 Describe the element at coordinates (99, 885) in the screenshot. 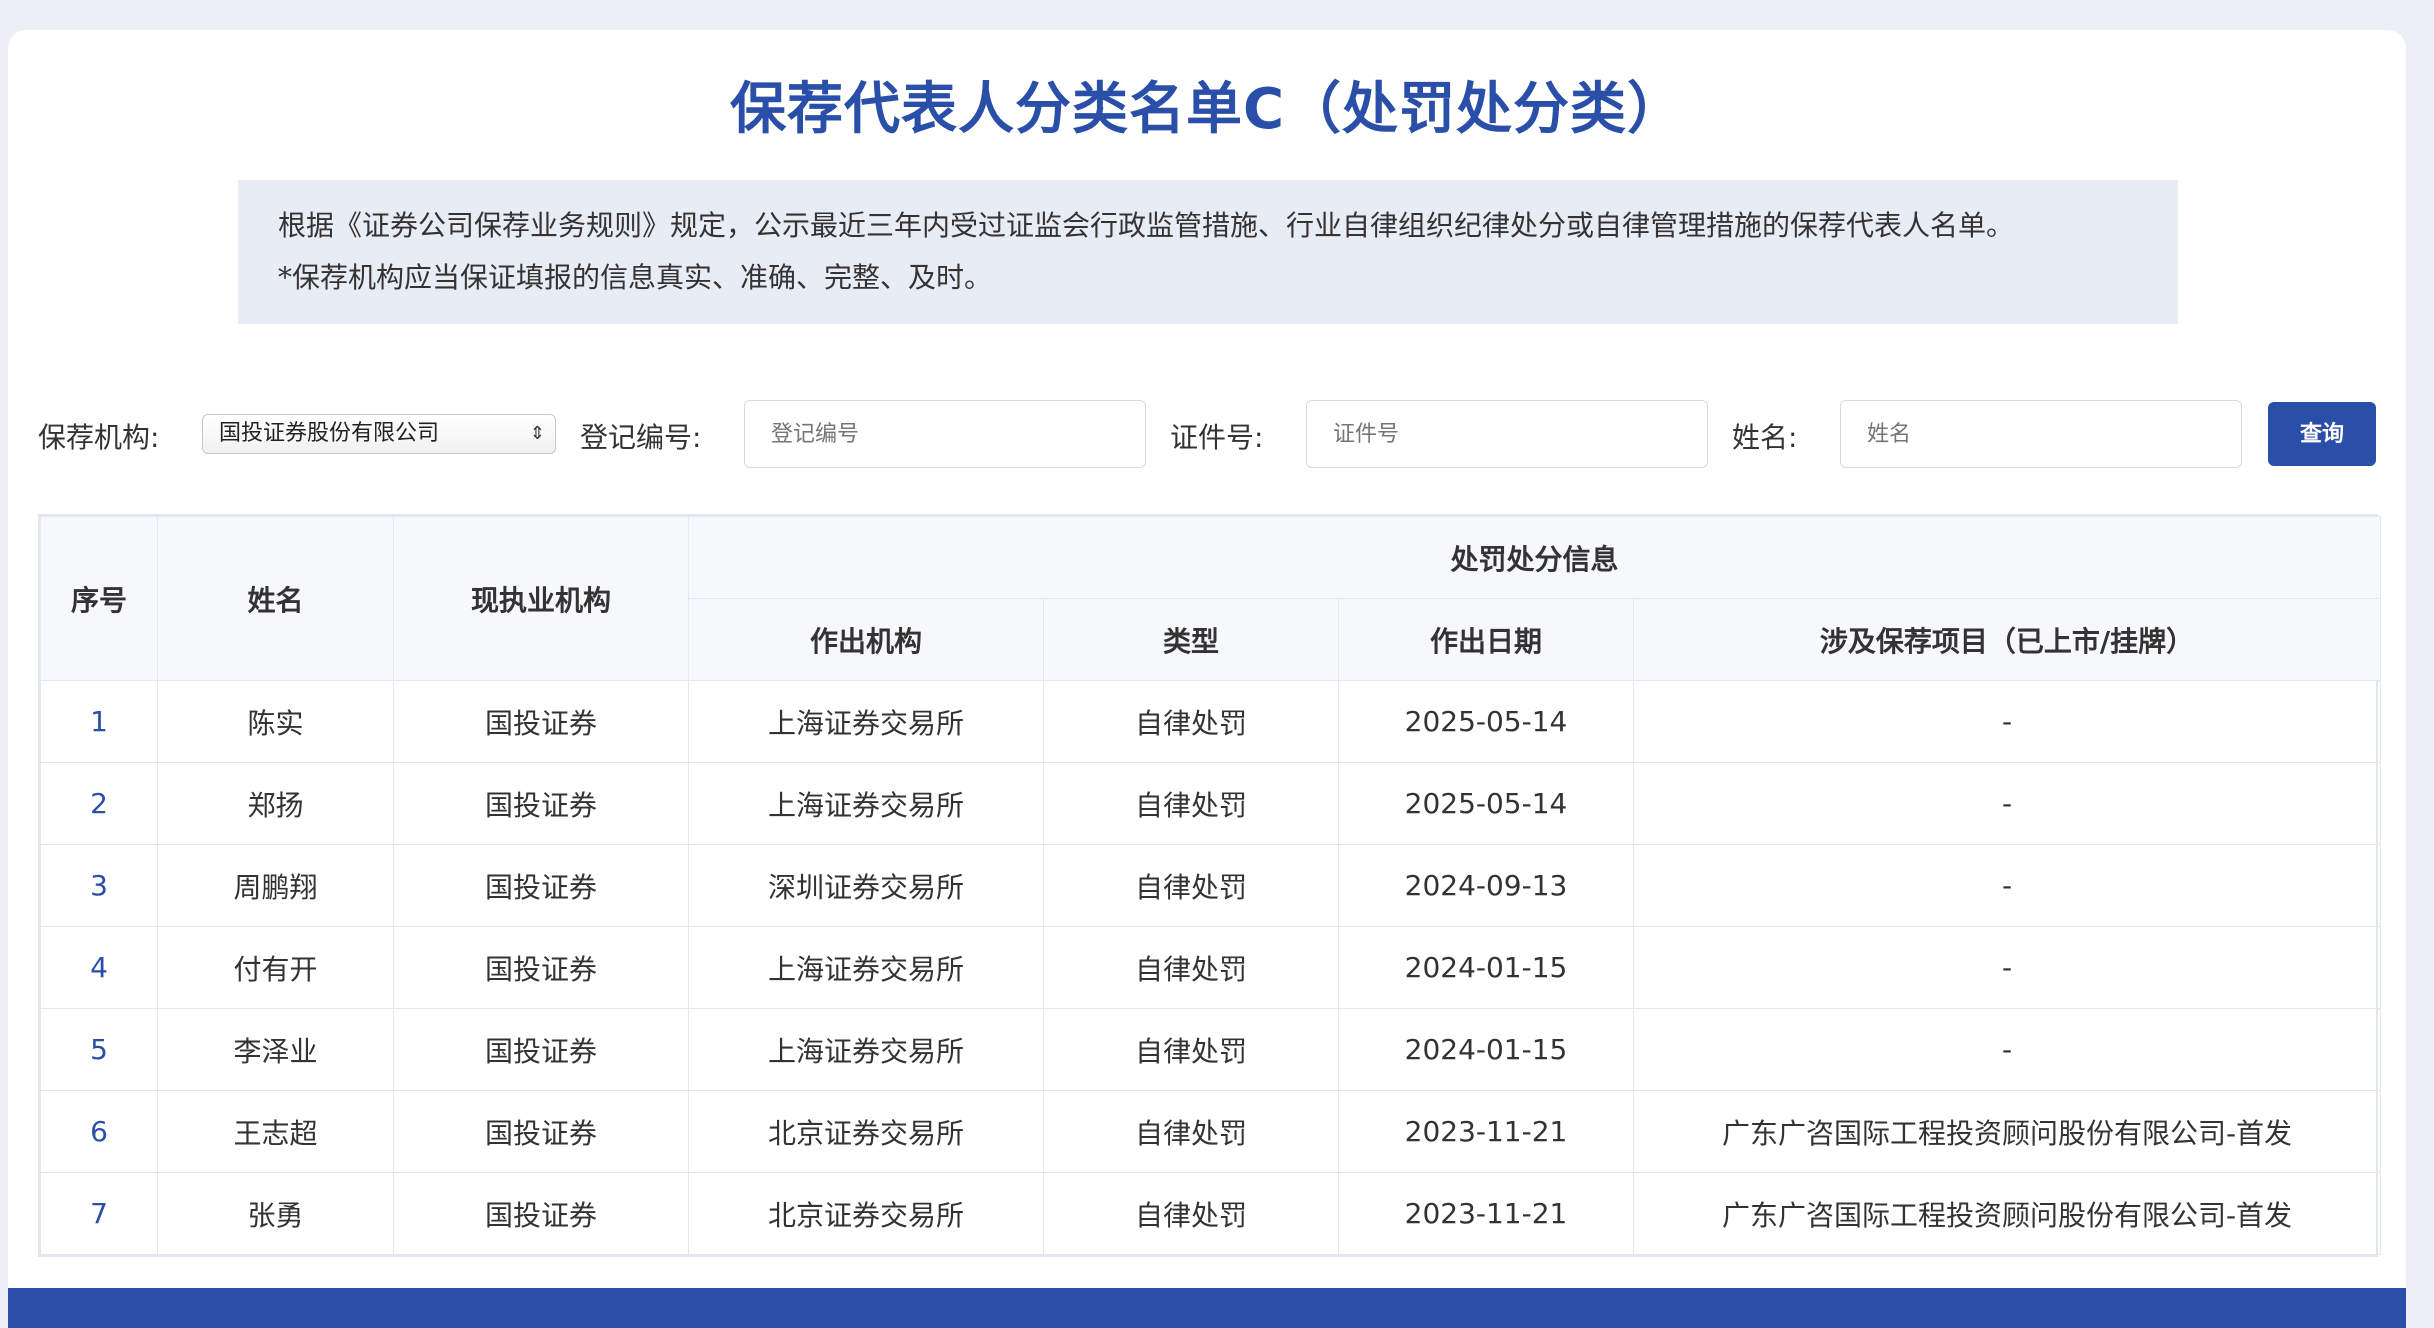

I see `cell-index: 3` at that location.